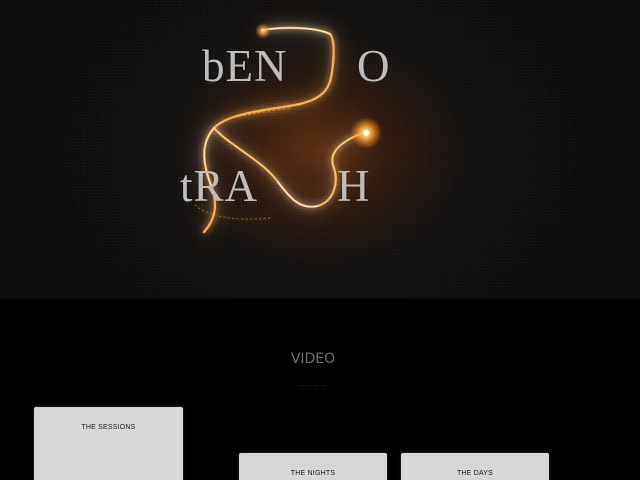 Image resolution: width=640 pixels, height=480 pixels. I want to click on card-the-nights: THE NIGHTS, so click(313, 466).